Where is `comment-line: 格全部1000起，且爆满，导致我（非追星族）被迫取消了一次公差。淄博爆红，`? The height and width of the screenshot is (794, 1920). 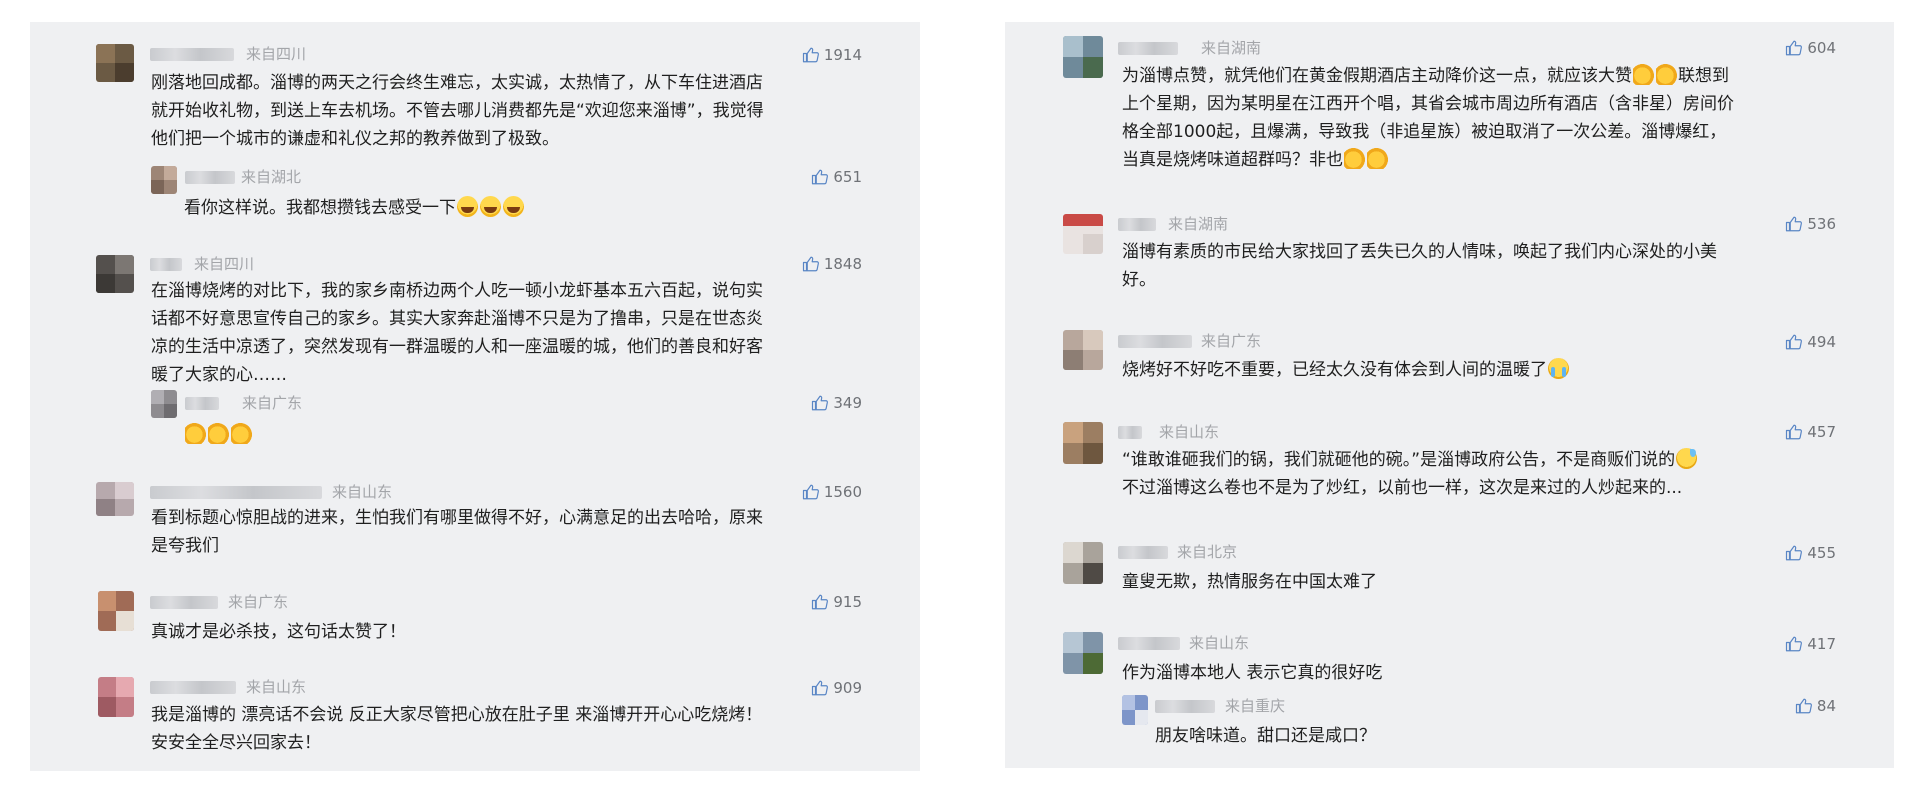 comment-line: 格全部1000起，且爆满，导致我（非追星族）被迫取消了一次公差。淄博爆红， is located at coordinates (1424, 132).